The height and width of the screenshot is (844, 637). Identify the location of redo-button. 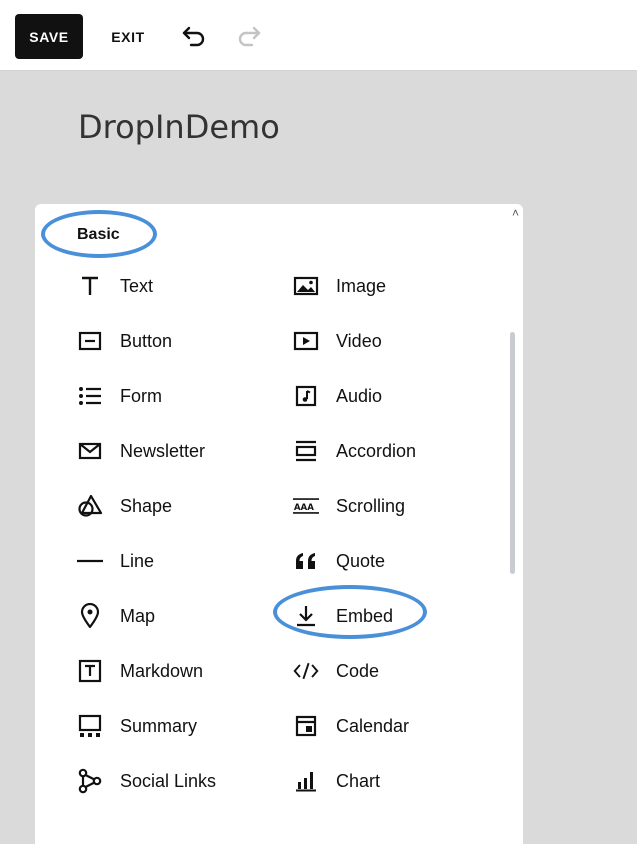
(249, 36).